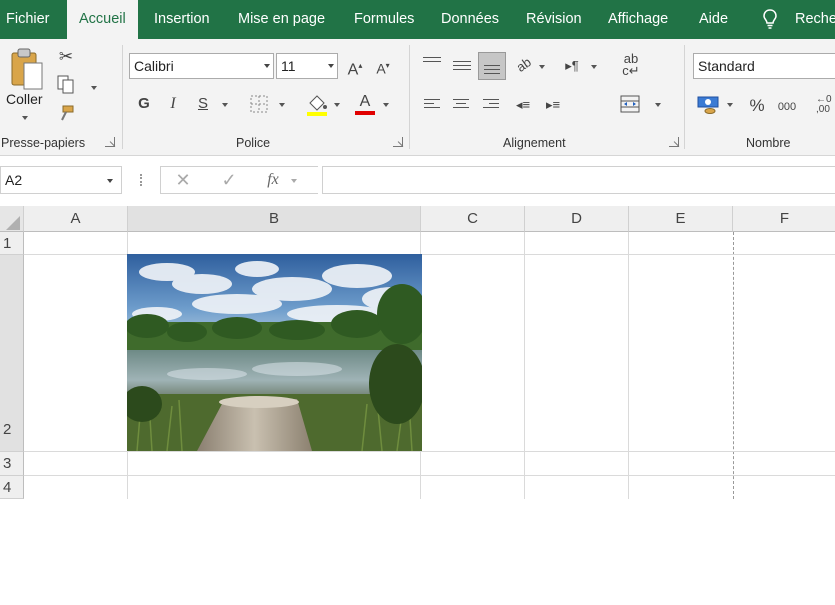 The height and width of the screenshot is (605, 835). Describe the element at coordinates (94, 88) in the screenshot. I see `copy-dropdown-icon` at that location.